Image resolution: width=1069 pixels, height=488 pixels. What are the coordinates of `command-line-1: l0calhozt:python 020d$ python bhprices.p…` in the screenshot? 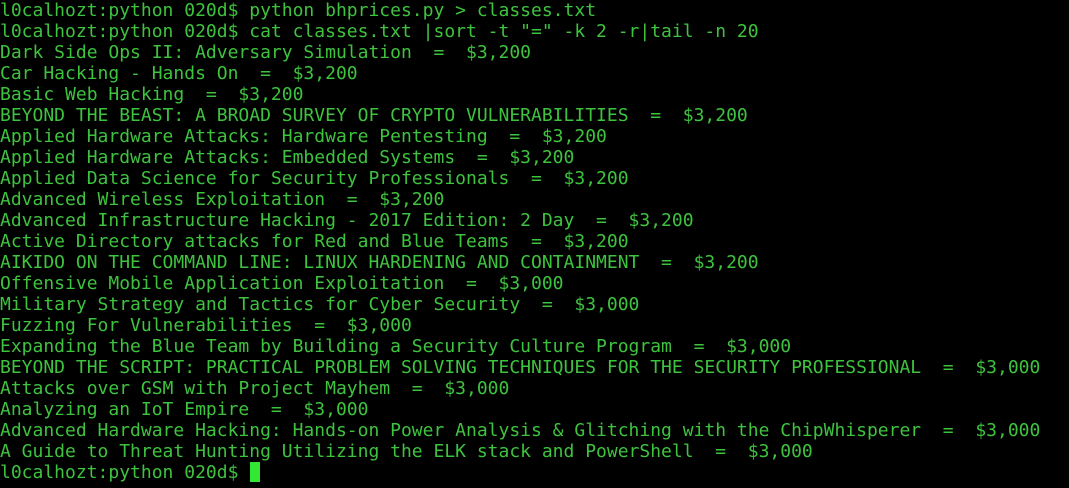 It's located at (534, 10).